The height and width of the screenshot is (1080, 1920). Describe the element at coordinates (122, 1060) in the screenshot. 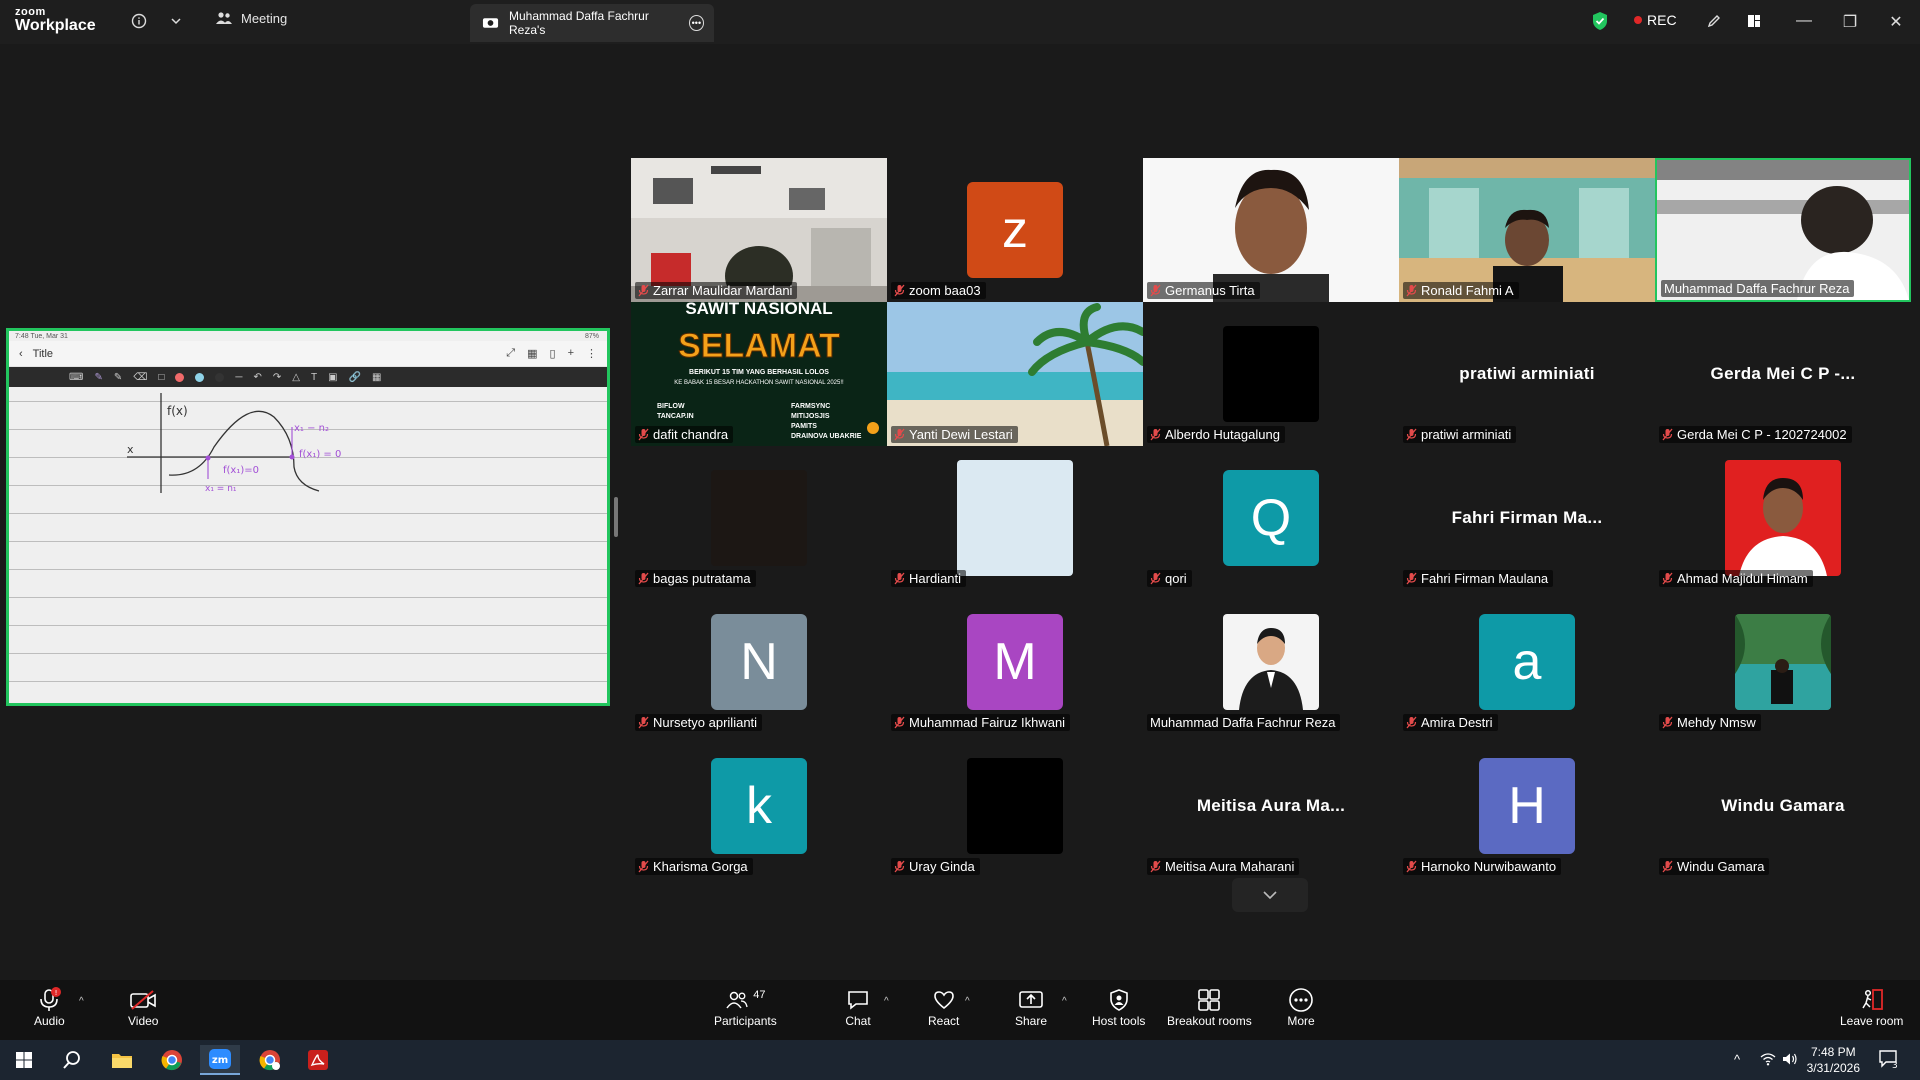

I see `file-explorer-icon` at that location.